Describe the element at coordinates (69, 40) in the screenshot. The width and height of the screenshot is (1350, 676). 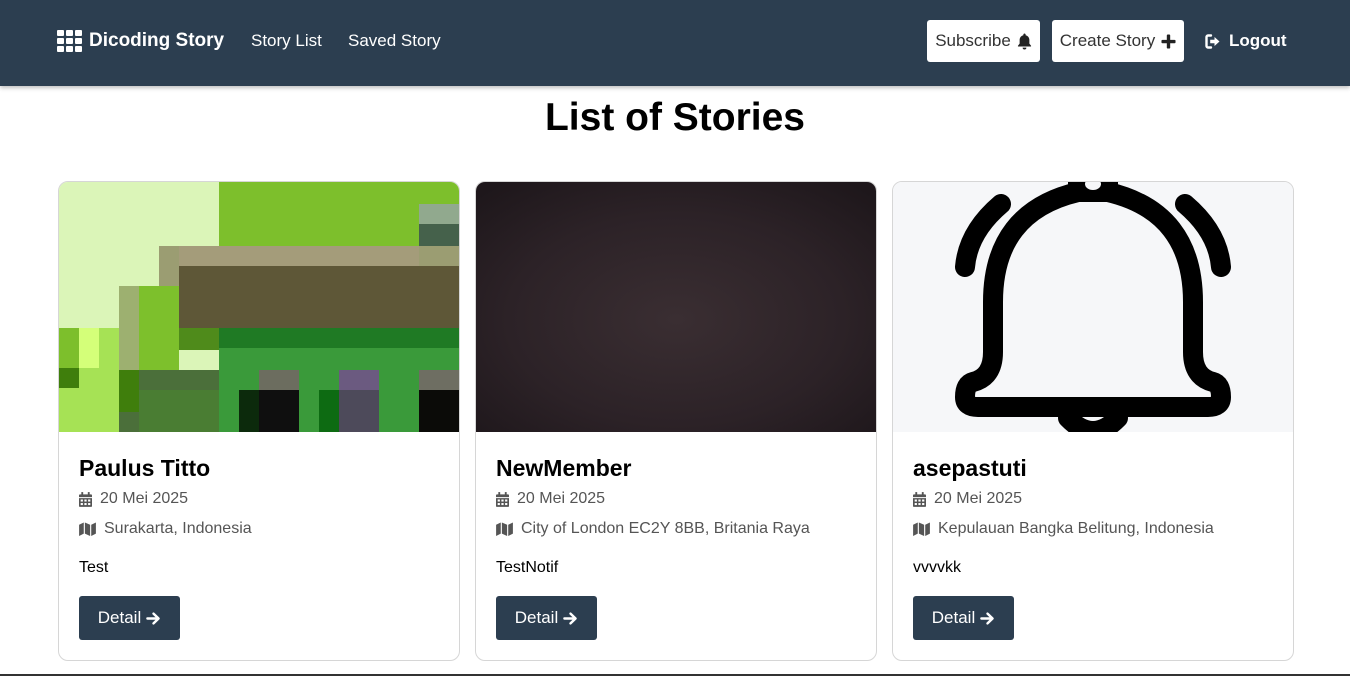
I see `grid-icon` at that location.